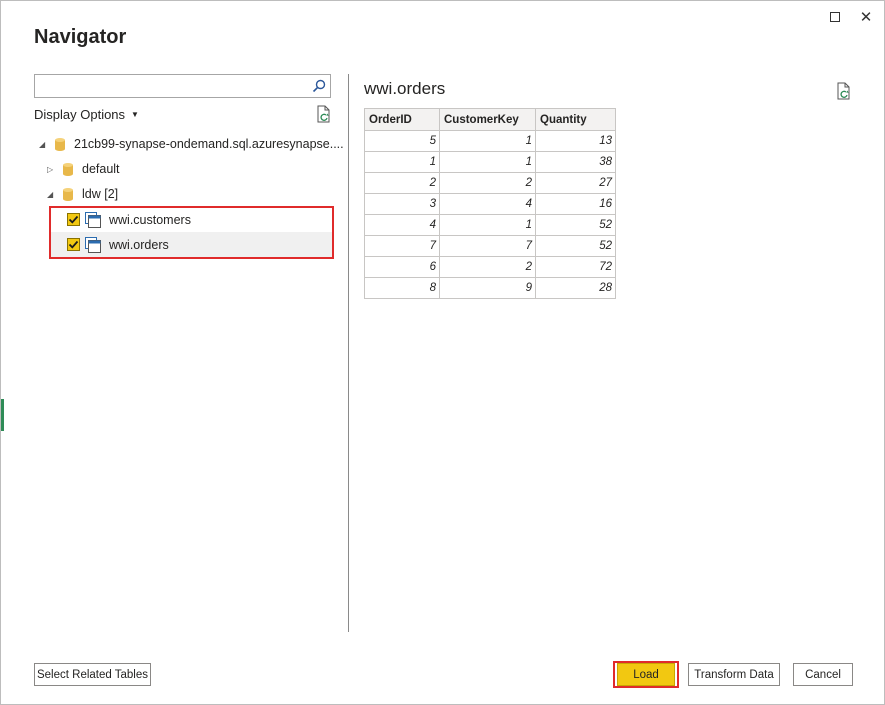  What do you see at coordinates (823, 674) in the screenshot?
I see `cancel-button: Cancel` at bounding box center [823, 674].